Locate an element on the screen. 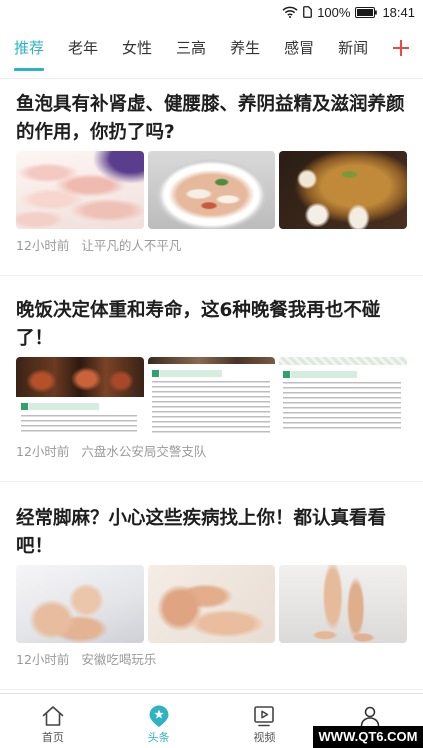 The width and height of the screenshot is (423, 748). nav-video: 视频 is located at coordinates (265, 721).